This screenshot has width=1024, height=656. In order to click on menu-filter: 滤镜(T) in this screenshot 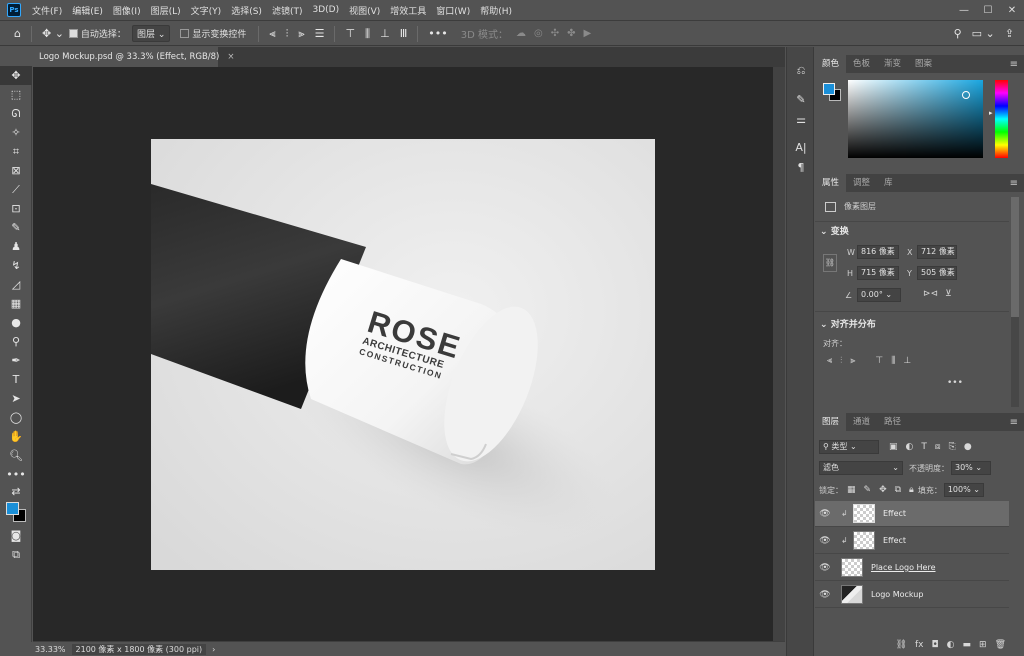, I will do `click(287, 10)`.